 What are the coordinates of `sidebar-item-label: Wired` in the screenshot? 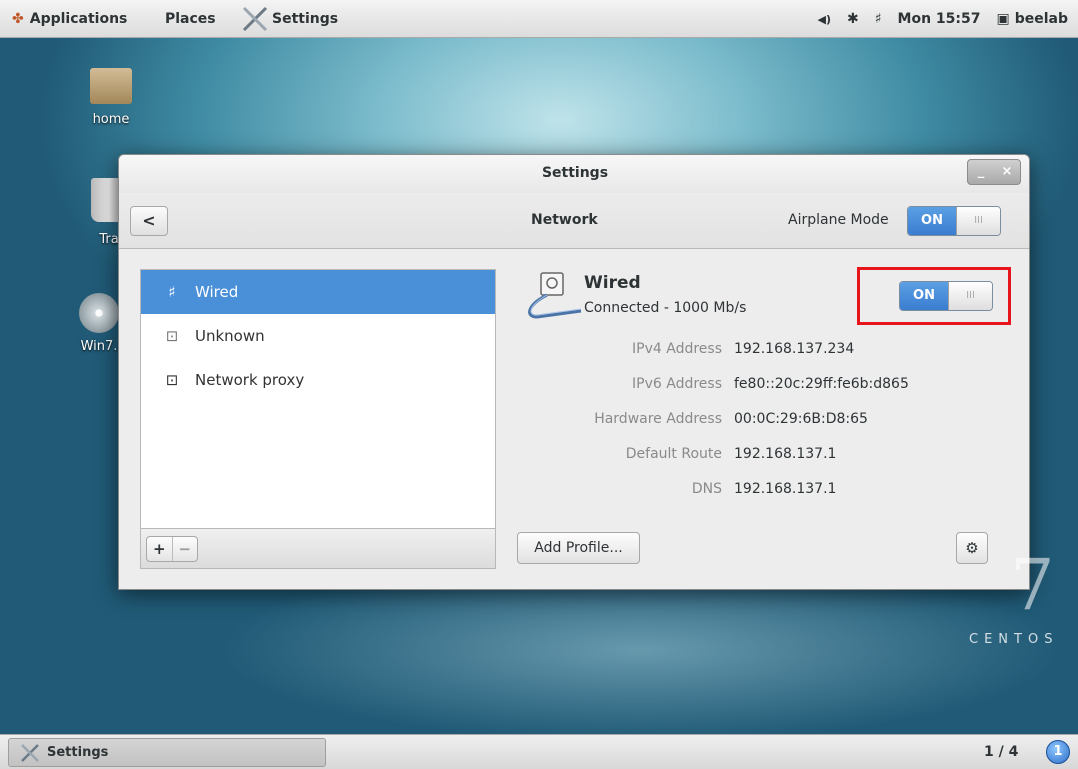 It's located at (217, 292).